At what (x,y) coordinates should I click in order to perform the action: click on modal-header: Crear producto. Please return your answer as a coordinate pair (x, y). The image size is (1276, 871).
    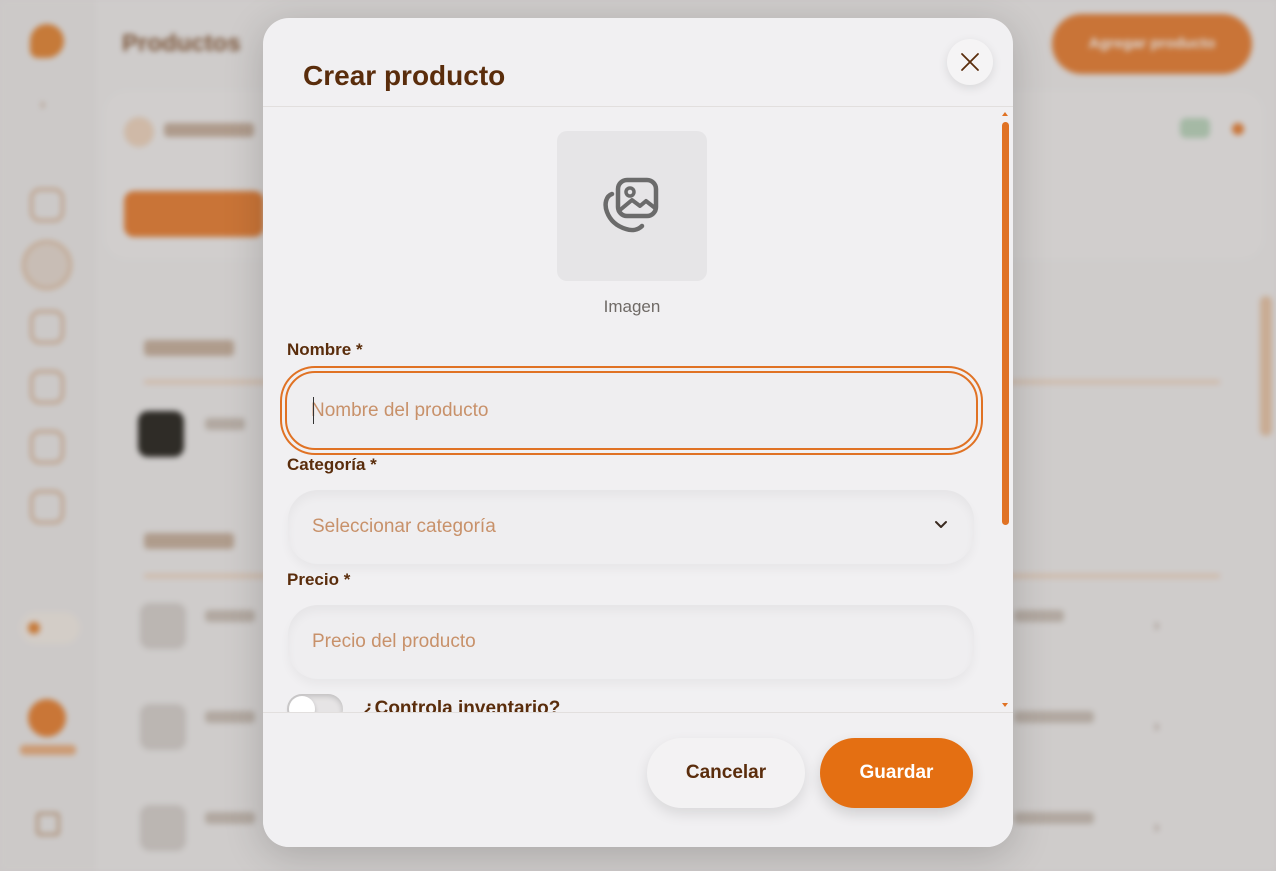
    Looking at the image, I should click on (638, 62).